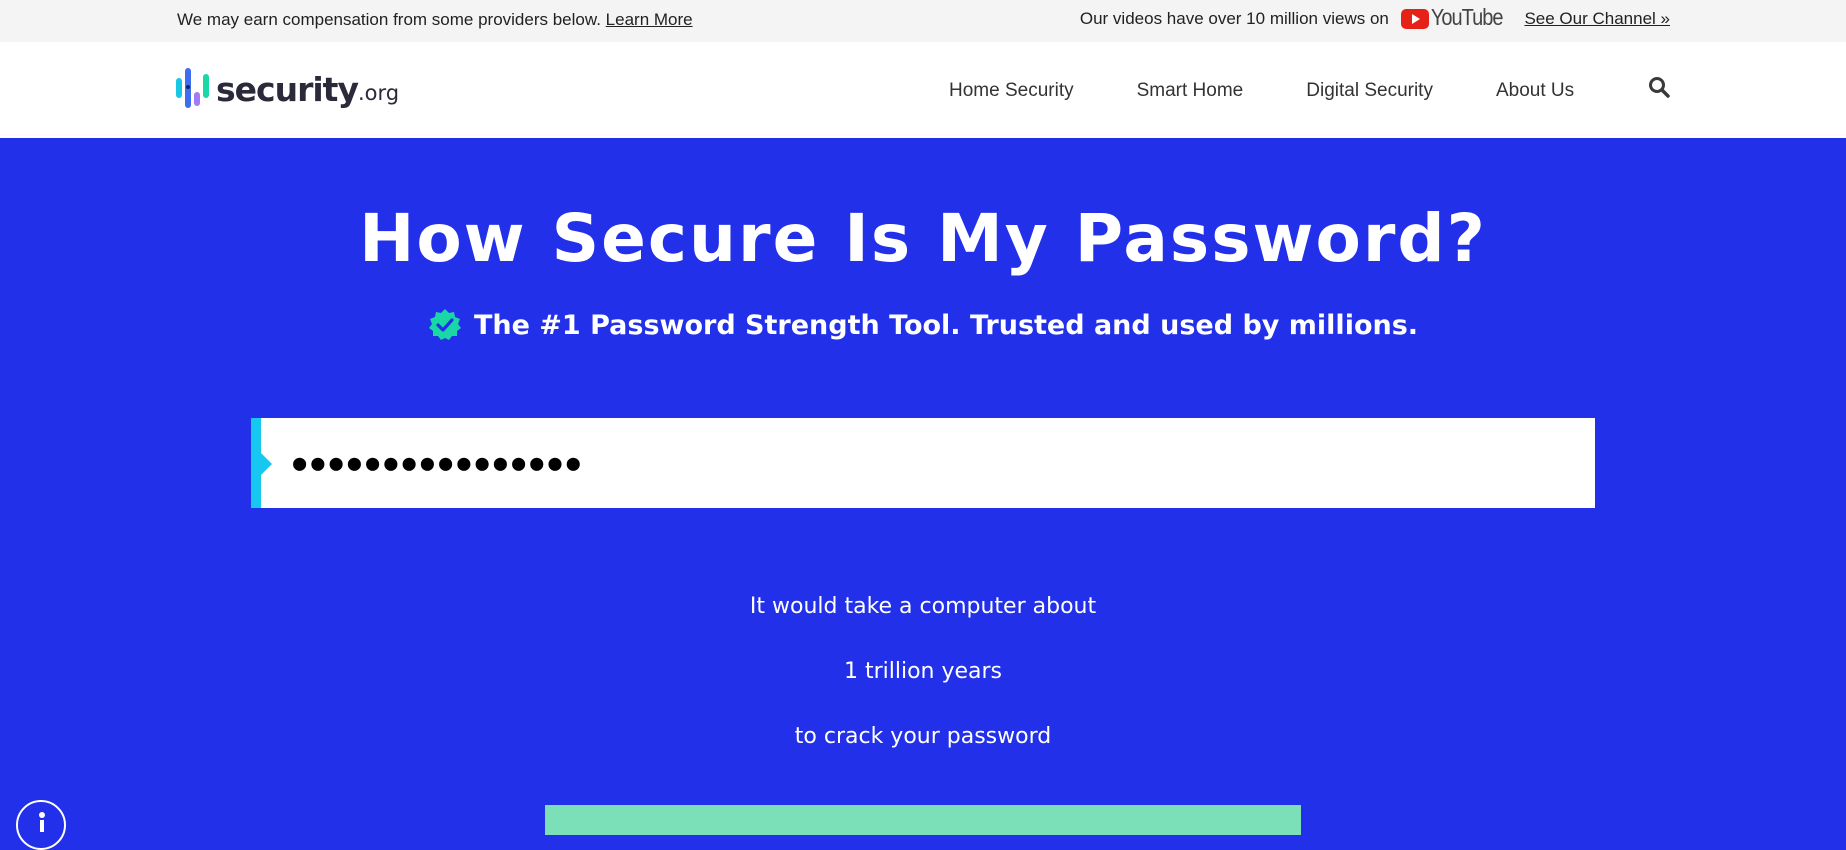 Image resolution: width=1846 pixels, height=850 pixels. I want to click on learn-more-link: Learn More, so click(649, 19).